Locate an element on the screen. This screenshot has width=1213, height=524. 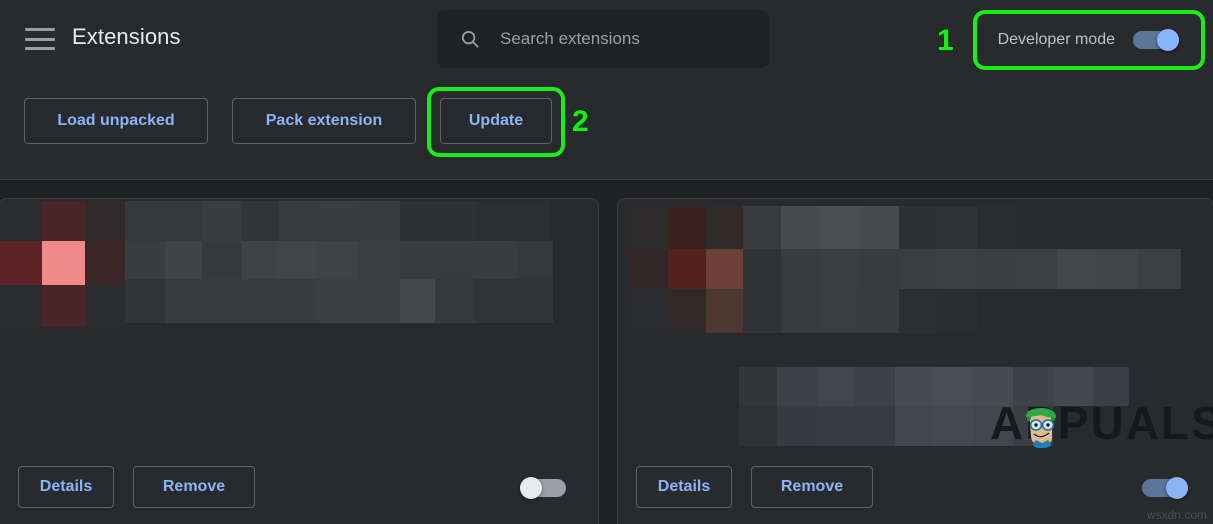
hamburger-menu-icon is located at coordinates (40, 39).